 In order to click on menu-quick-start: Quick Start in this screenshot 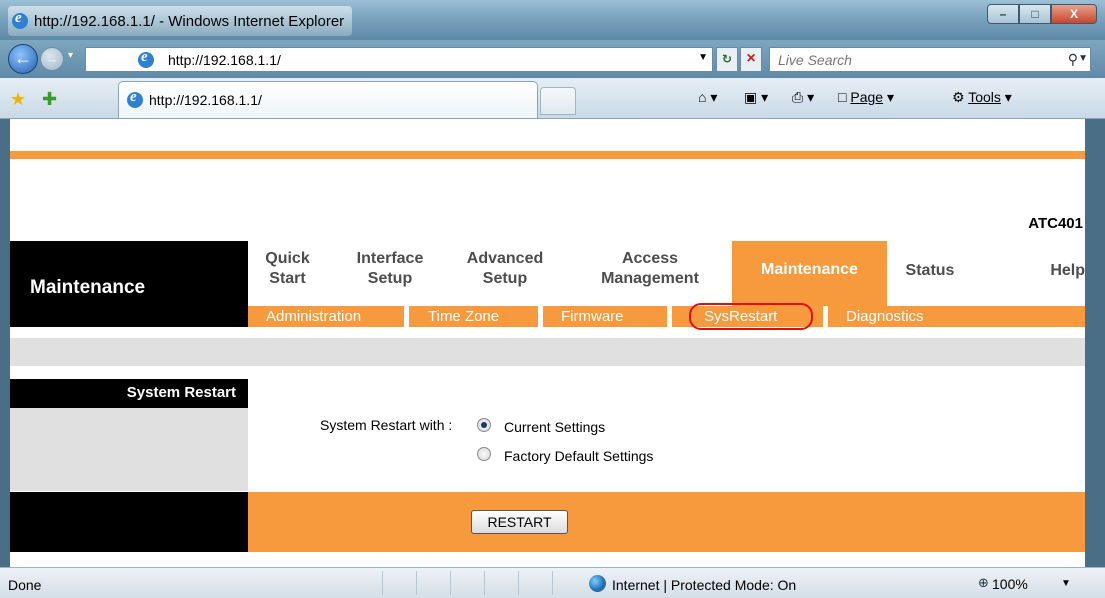, I will do `click(287, 269)`.